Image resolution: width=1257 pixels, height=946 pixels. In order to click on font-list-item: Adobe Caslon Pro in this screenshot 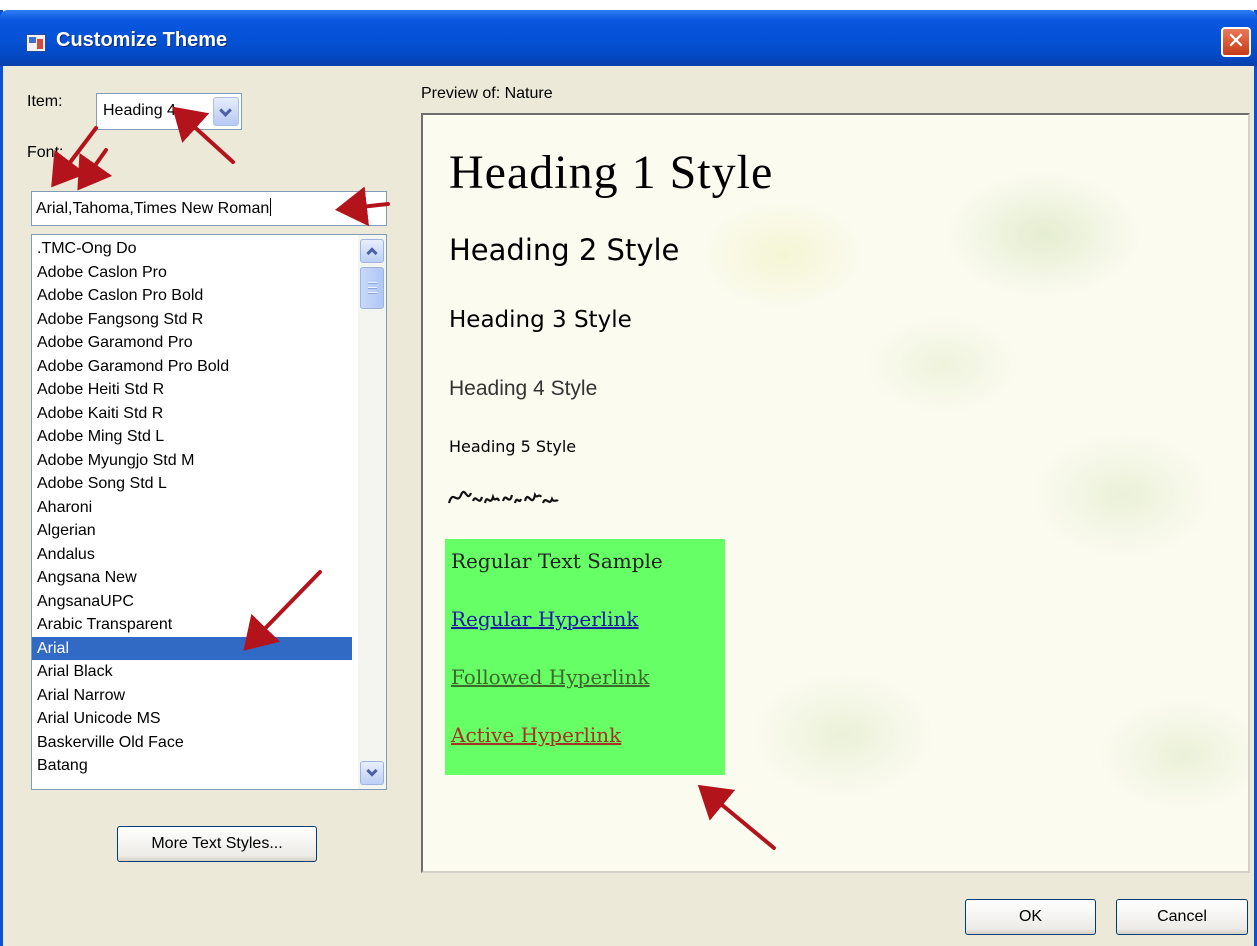, I will do `click(192, 273)`.